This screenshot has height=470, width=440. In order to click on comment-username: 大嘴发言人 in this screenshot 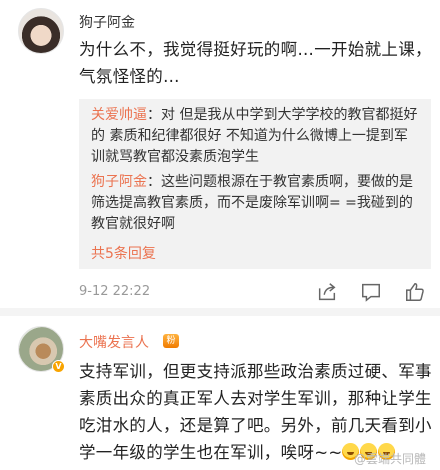, I will do `click(114, 342)`.